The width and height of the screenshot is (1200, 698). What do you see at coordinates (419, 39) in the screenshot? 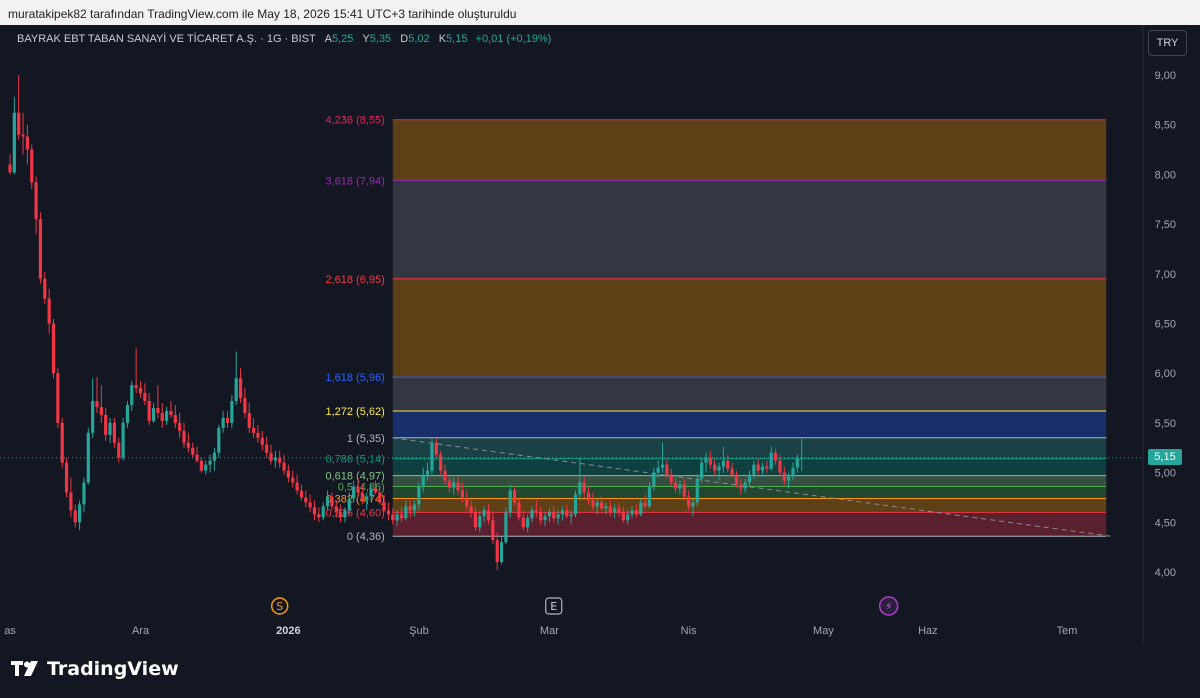
I see `low-value: 5,02` at bounding box center [419, 39].